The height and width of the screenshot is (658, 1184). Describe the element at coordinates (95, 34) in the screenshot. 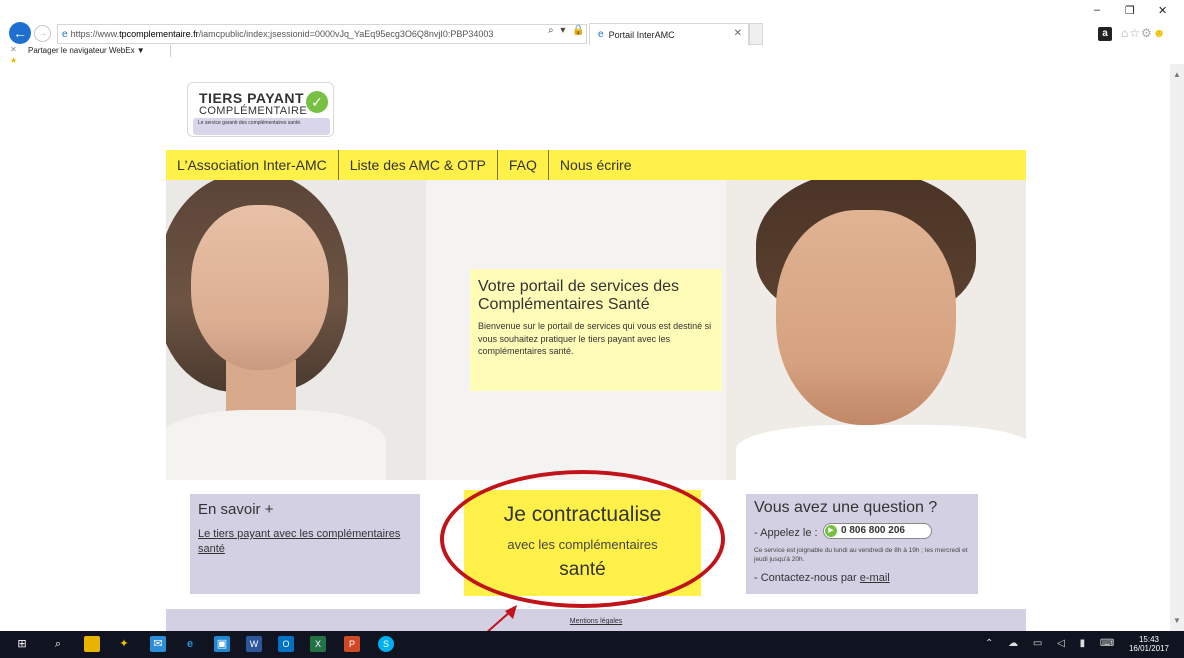

I see `url-prefix: https://www.` at that location.